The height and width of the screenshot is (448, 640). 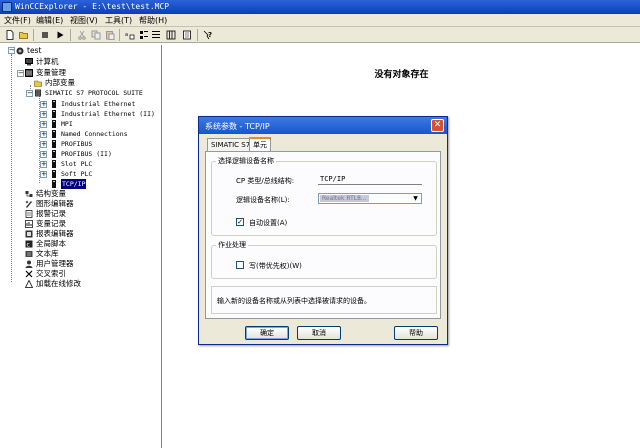 I want to click on menu-view: 视图(V), so click(x=84, y=20).